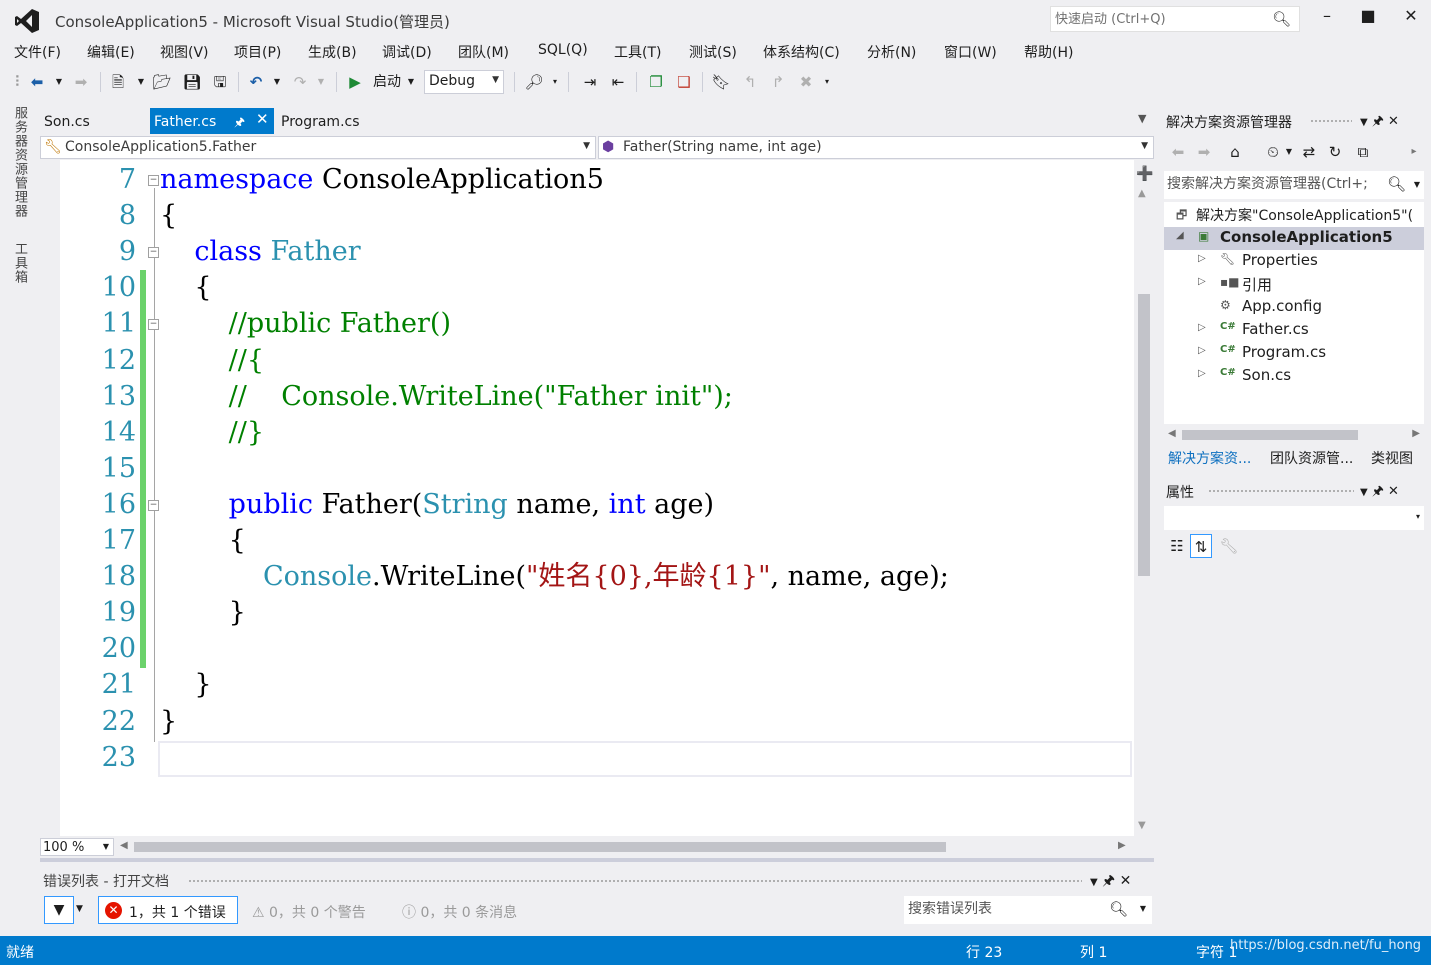  Describe the element at coordinates (1414, 152) in the screenshot. I see `toolbar-overflow-icon: ▸` at that location.